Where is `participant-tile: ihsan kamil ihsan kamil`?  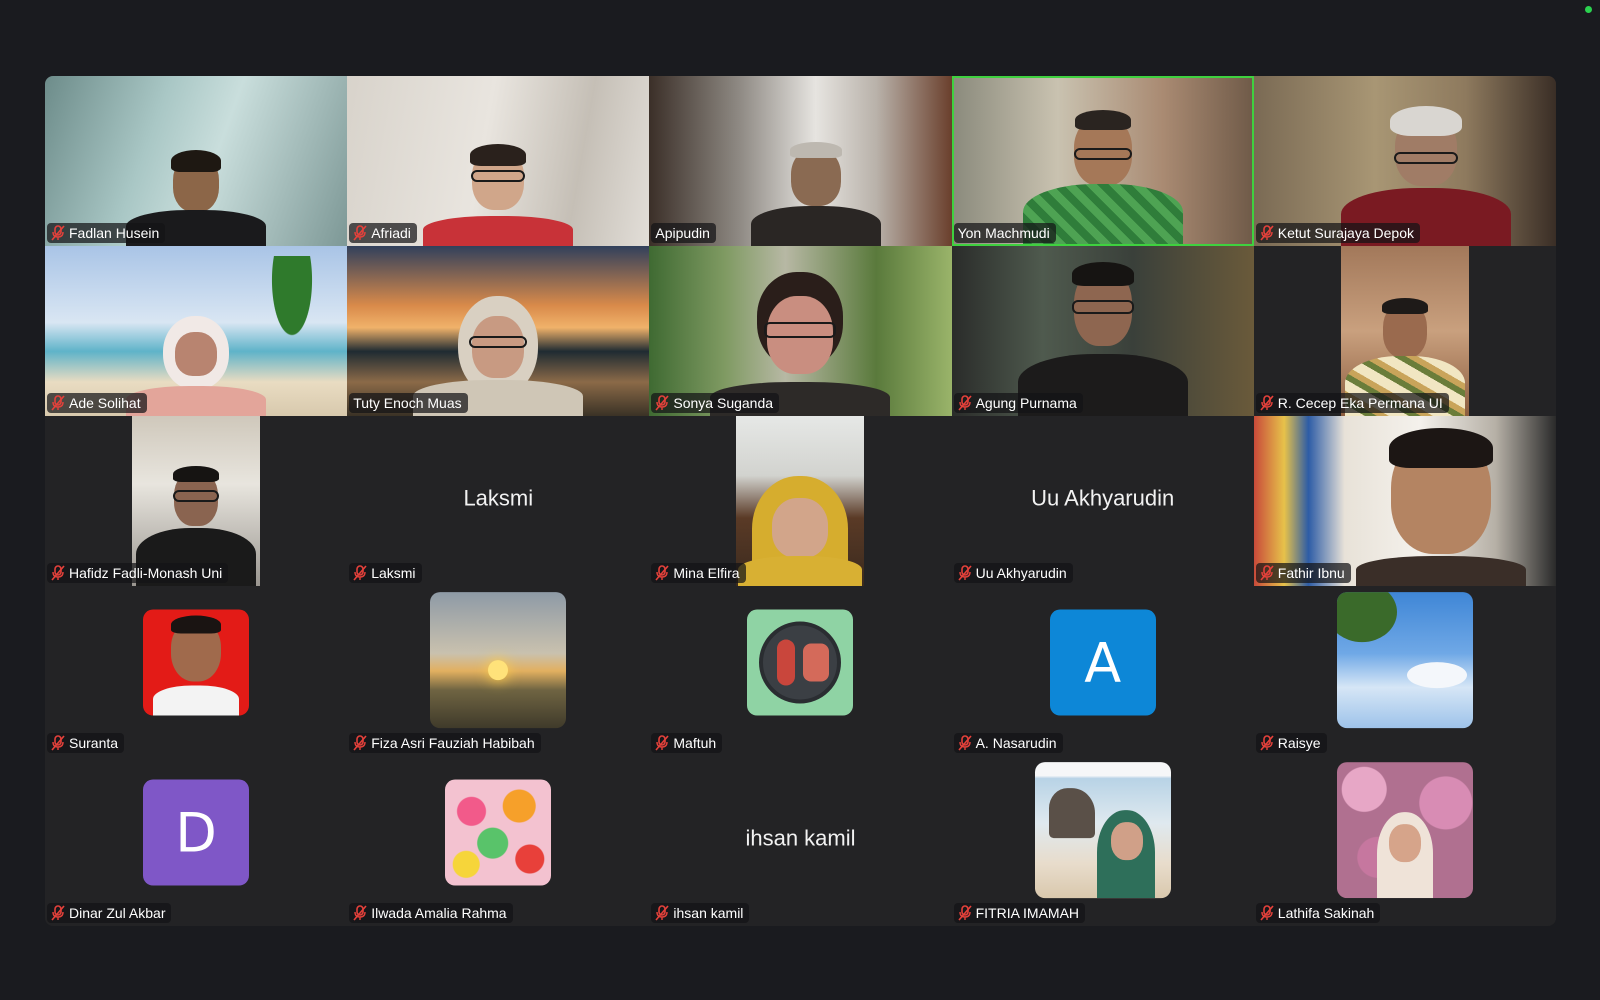 participant-tile: ihsan kamil ihsan kamil is located at coordinates (800, 841).